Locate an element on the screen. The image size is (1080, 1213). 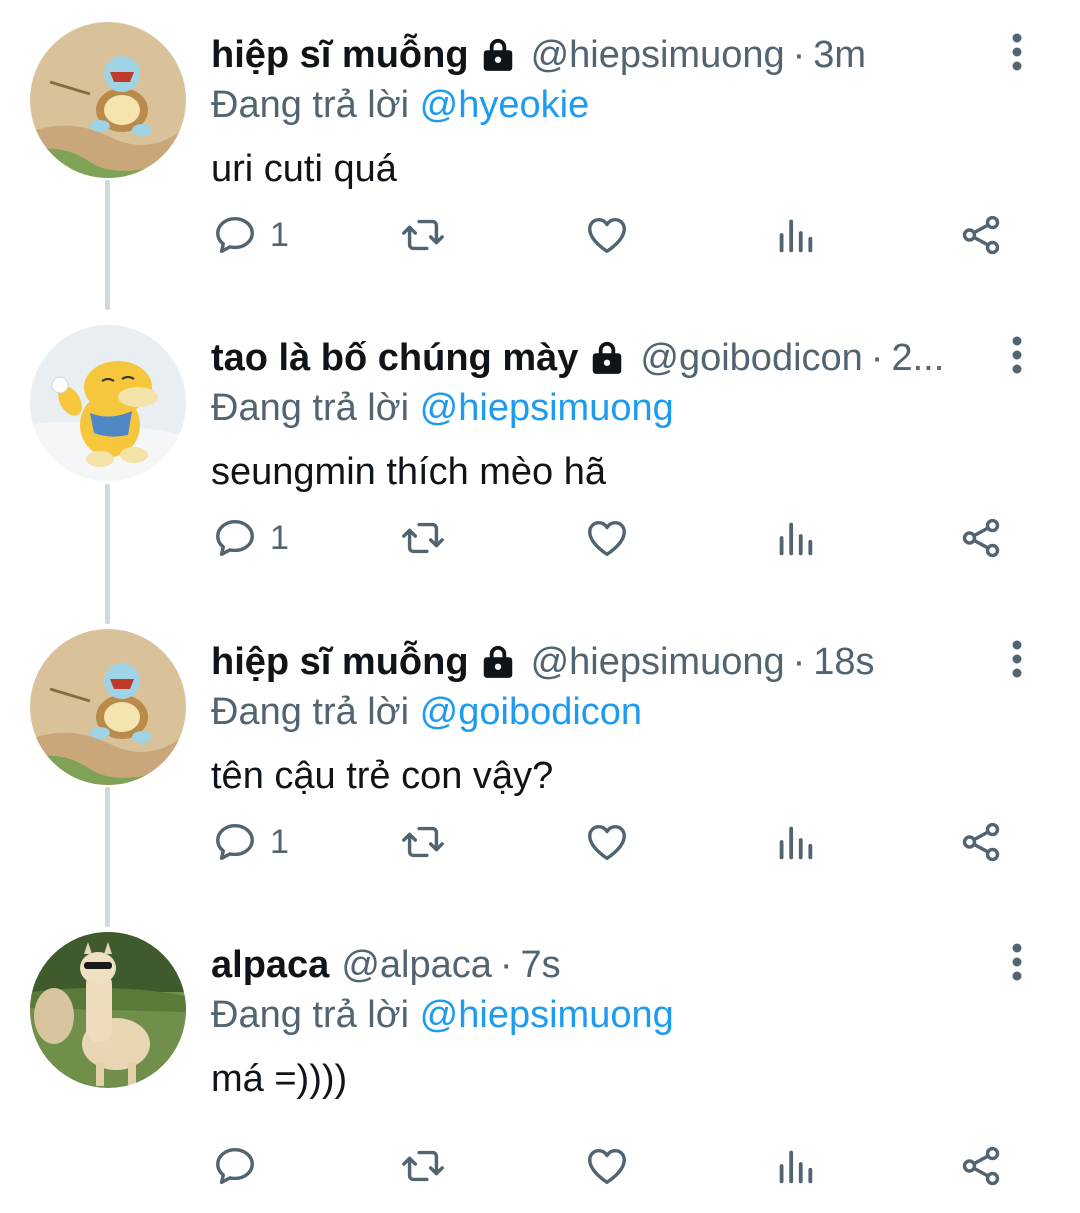
timestamp: 18s is located at coordinates (843, 662).